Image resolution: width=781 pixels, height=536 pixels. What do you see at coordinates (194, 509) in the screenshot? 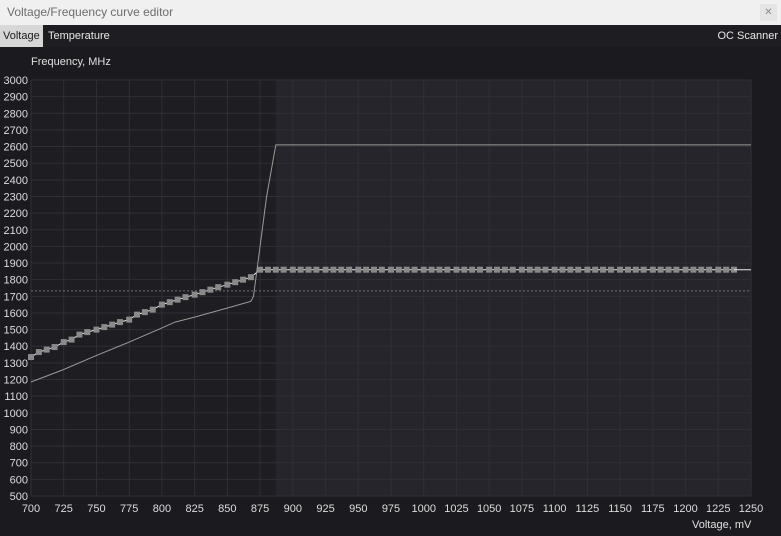
I see `x-tick-label: 825` at bounding box center [194, 509].